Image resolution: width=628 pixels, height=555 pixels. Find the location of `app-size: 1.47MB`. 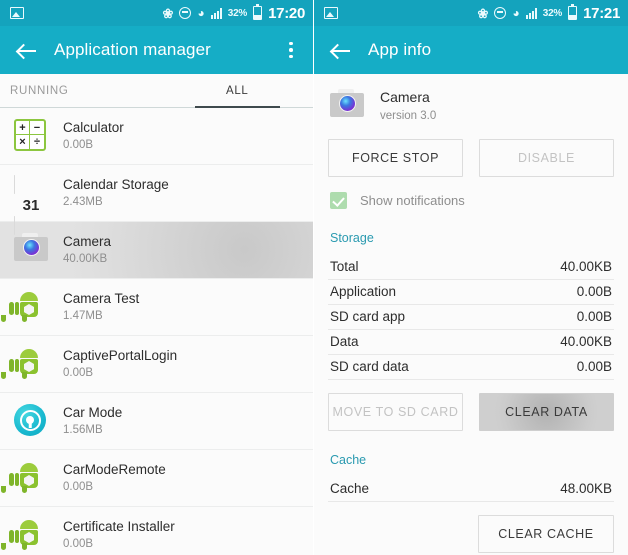

app-size: 1.47MB is located at coordinates (83, 315).